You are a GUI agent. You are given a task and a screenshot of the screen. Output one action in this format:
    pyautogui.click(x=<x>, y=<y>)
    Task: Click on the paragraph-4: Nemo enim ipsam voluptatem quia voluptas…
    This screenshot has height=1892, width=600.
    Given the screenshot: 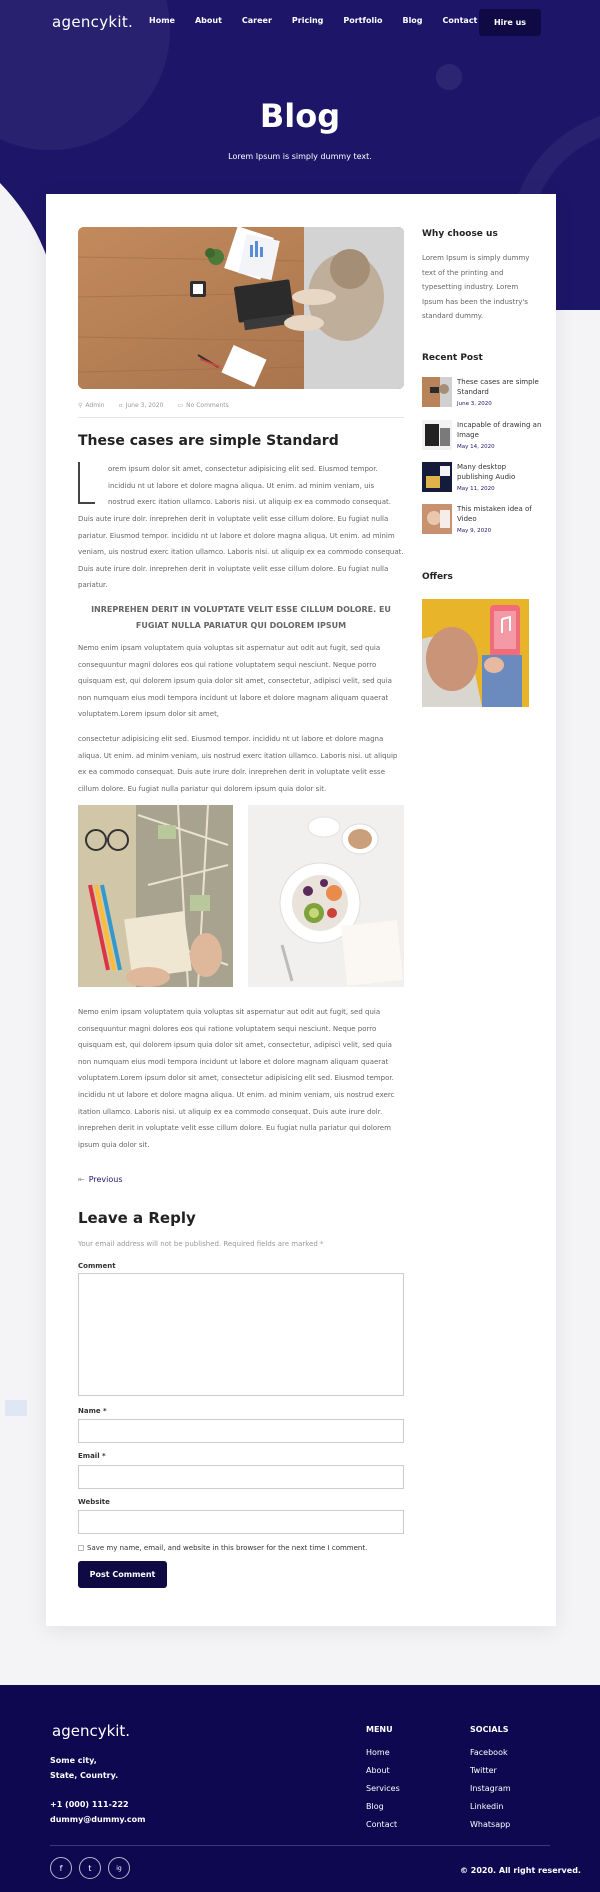 What is the action you would take?
    pyautogui.click(x=236, y=1078)
    